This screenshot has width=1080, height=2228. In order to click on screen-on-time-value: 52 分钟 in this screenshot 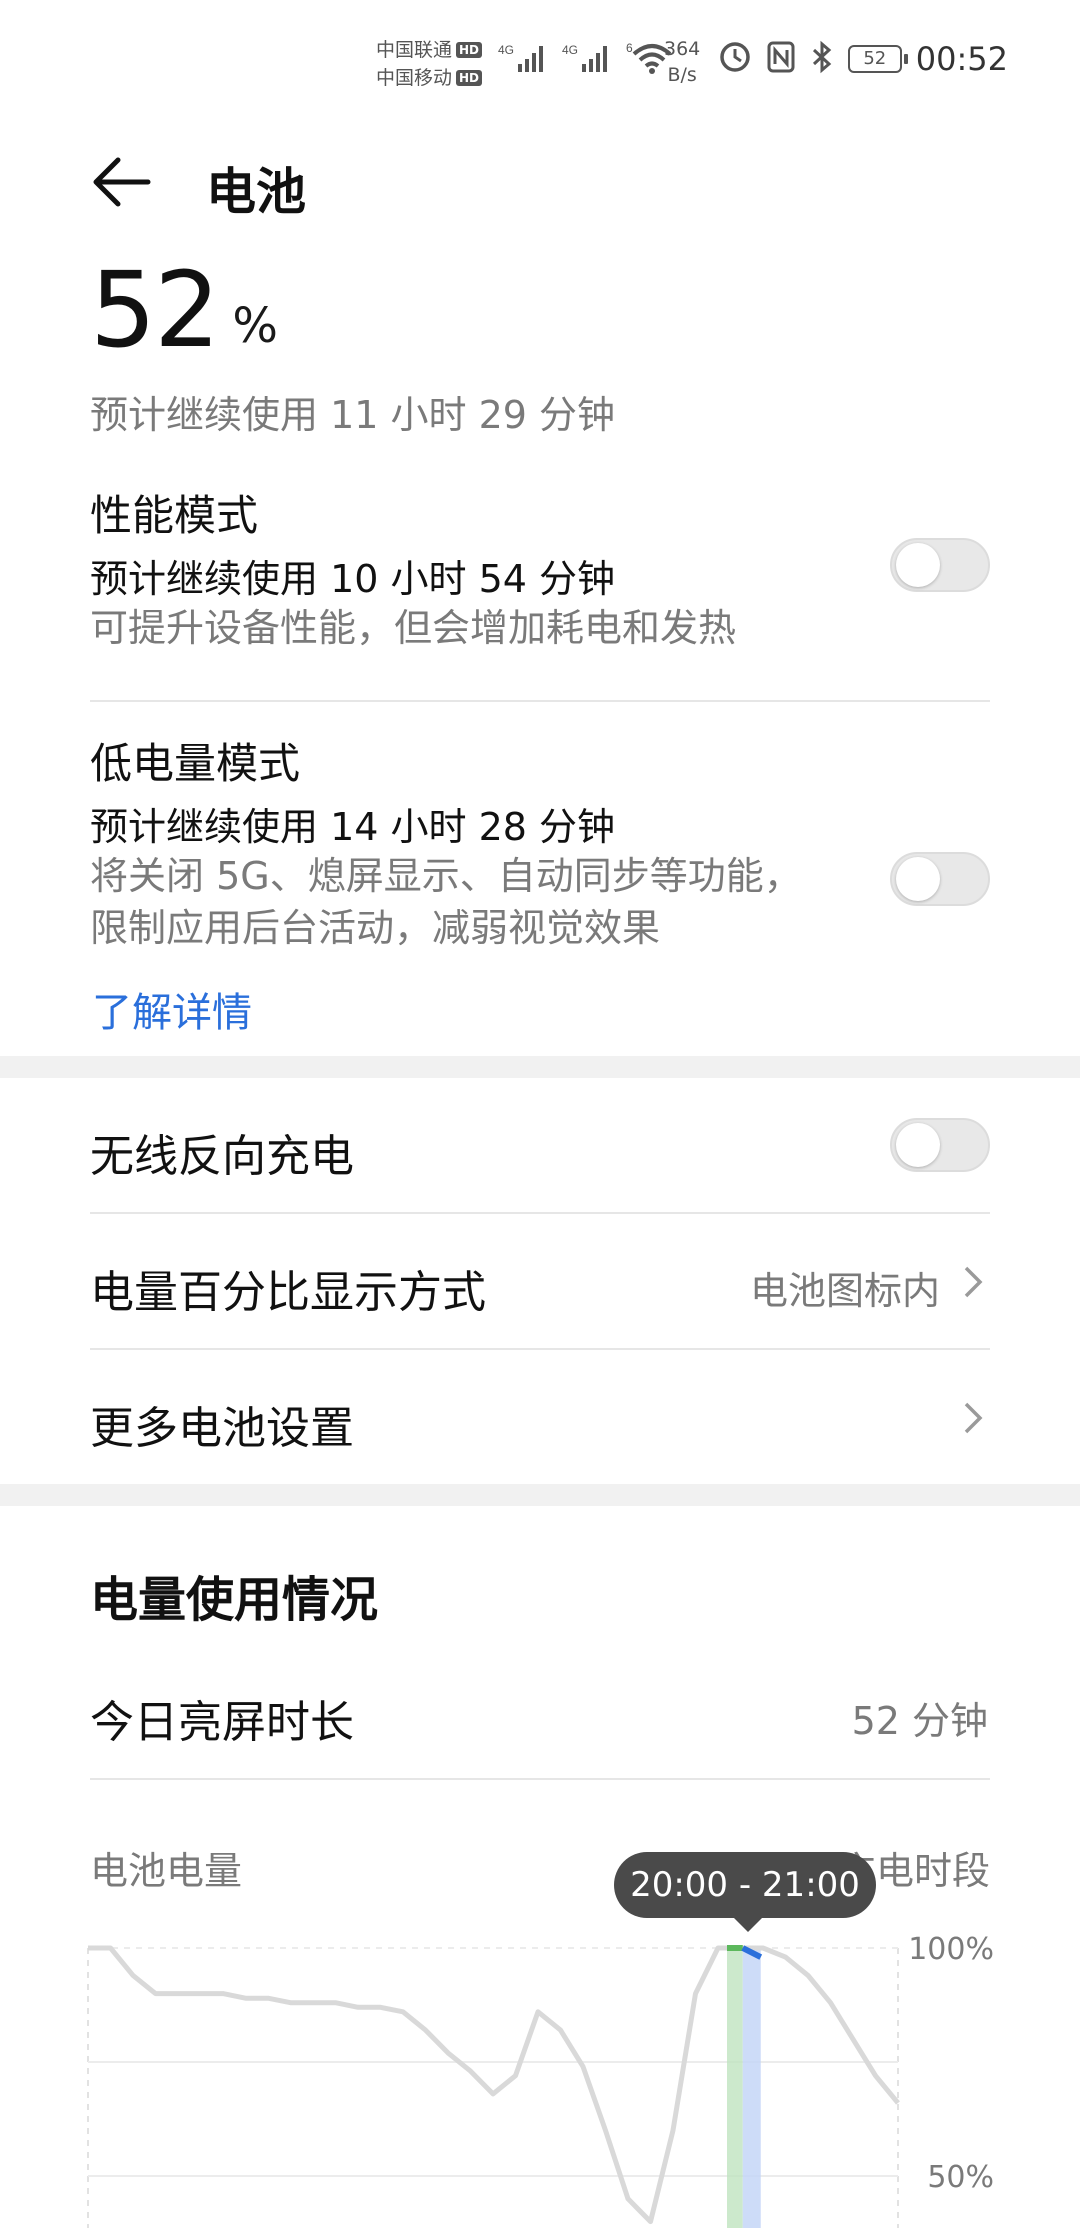, I will do `click(919, 1721)`.